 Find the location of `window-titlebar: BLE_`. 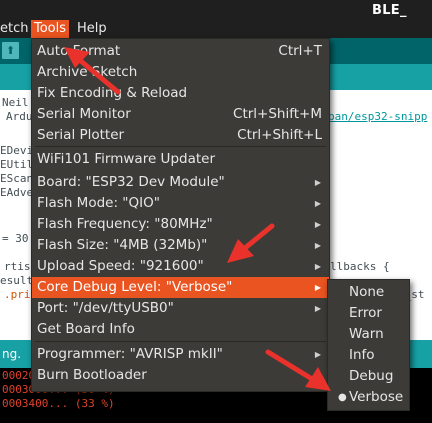

window-titlebar: BLE_ is located at coordinates (216, 10).